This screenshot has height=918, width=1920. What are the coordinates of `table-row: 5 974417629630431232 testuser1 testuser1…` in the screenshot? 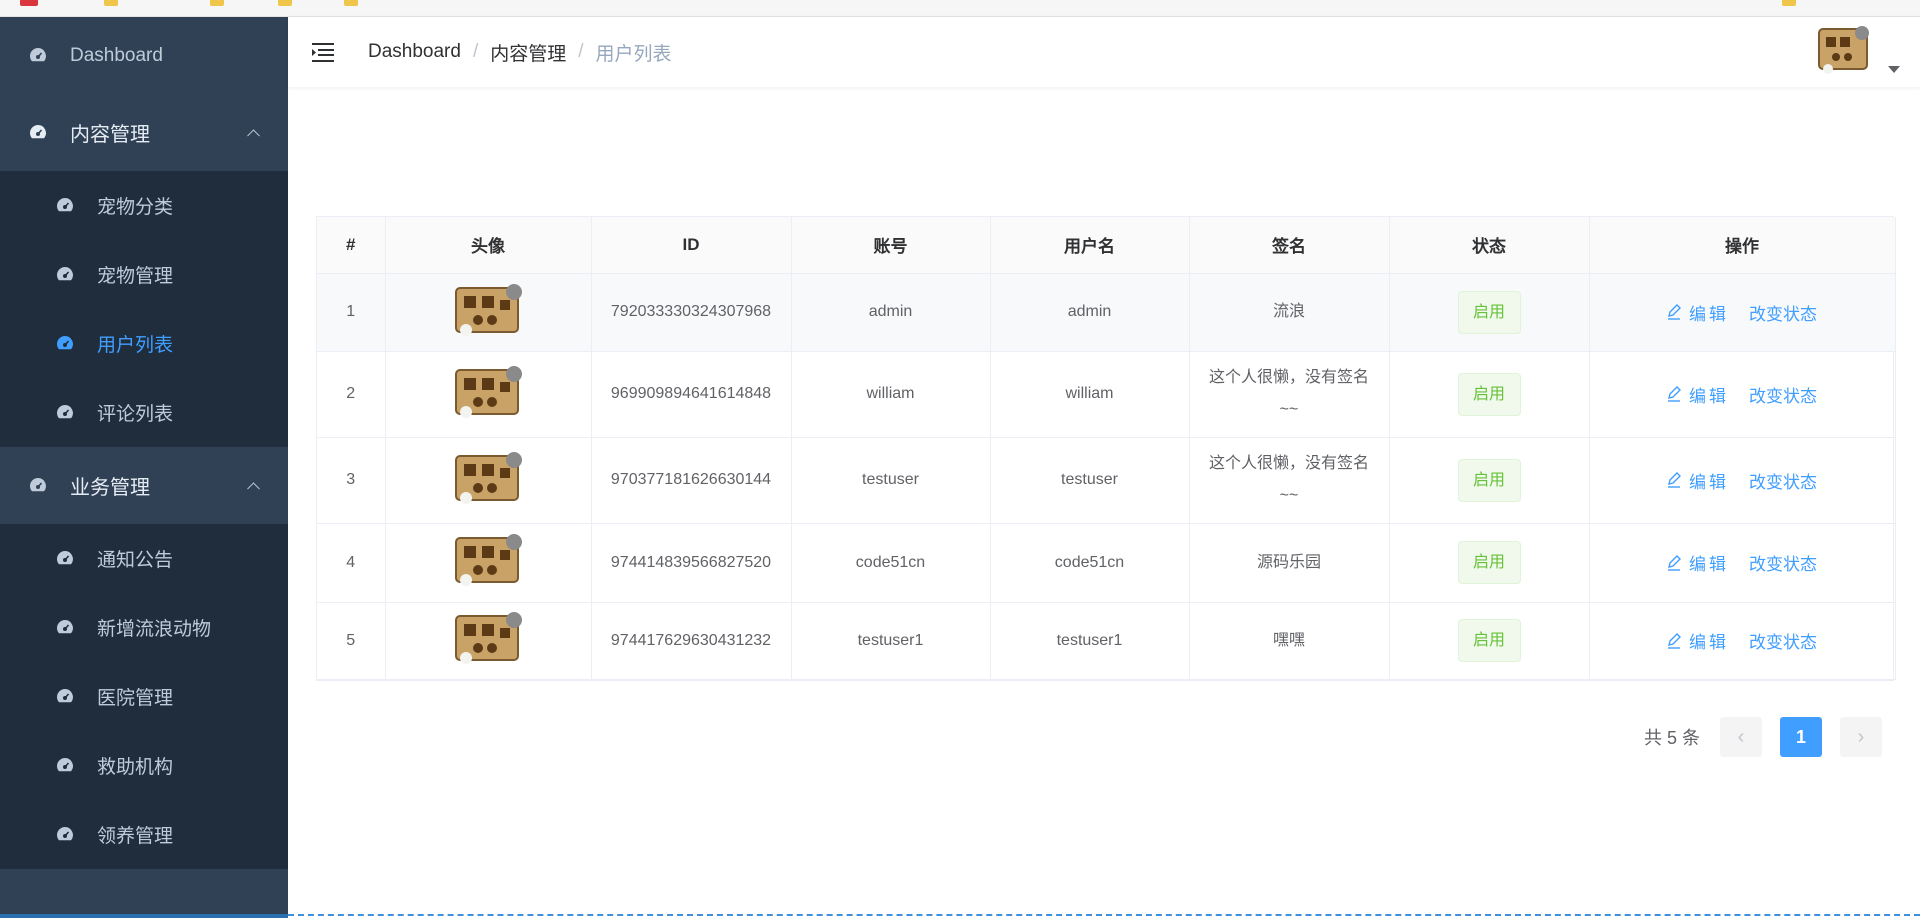 It's located at (1106, 641).